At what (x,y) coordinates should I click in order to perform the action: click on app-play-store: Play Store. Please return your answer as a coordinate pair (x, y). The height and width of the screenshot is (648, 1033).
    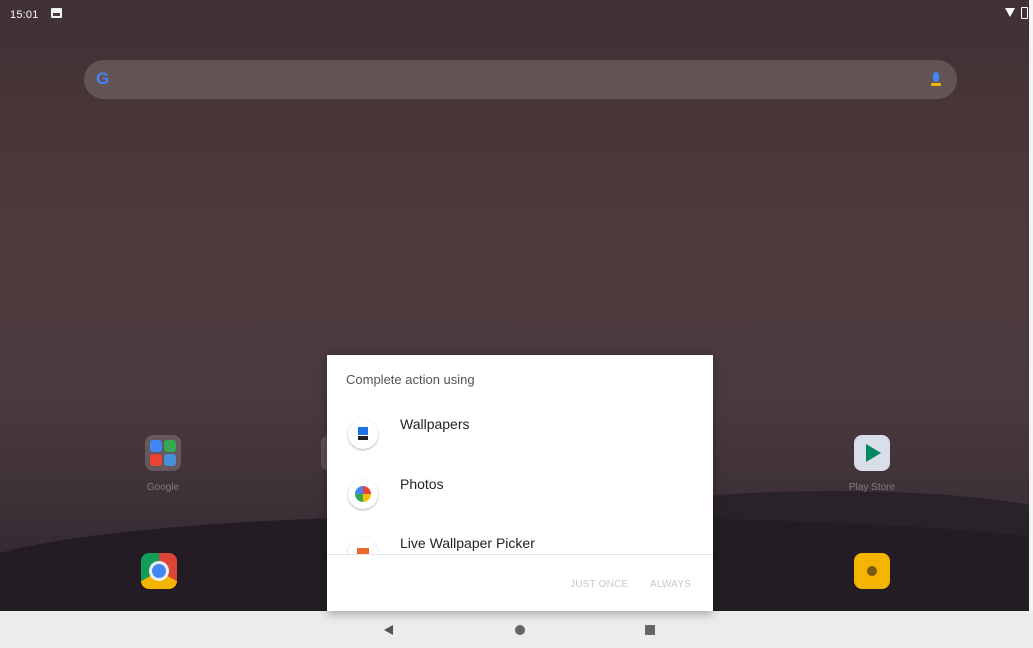
    Looking at the image, I should click on (872, 464).